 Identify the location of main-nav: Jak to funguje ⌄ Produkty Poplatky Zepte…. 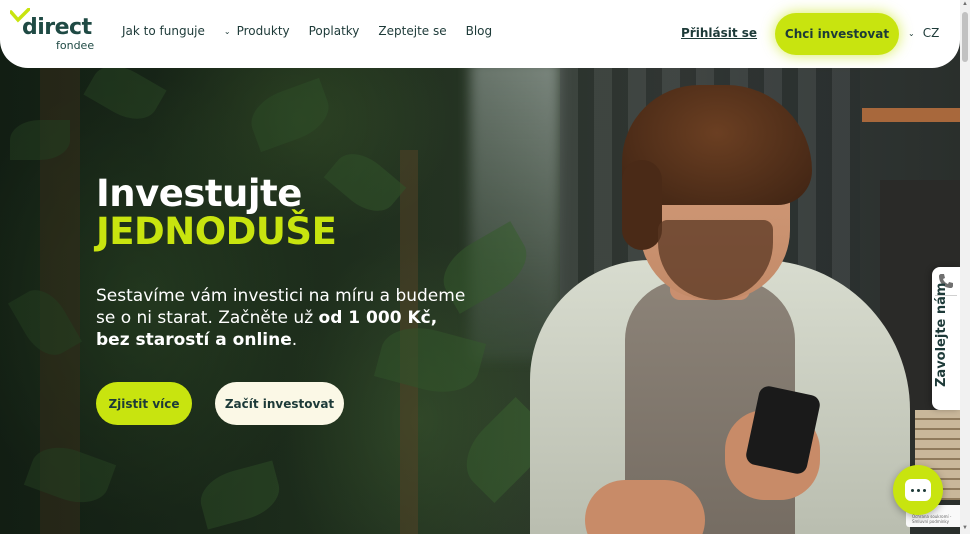
(316, 31).